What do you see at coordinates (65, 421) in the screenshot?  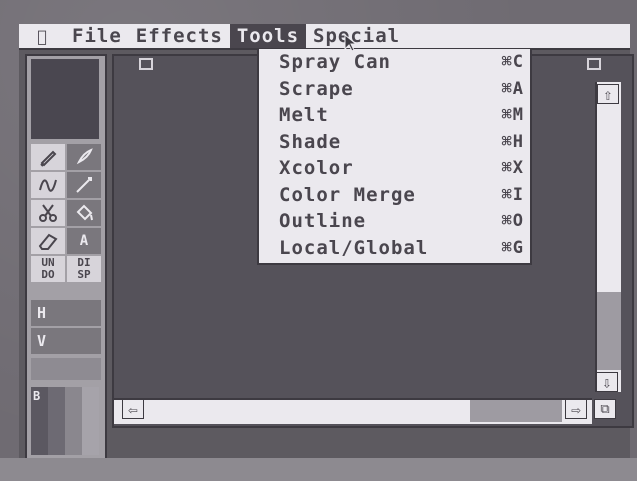 I see `color-palette: B` at bounding box center [65, 421].